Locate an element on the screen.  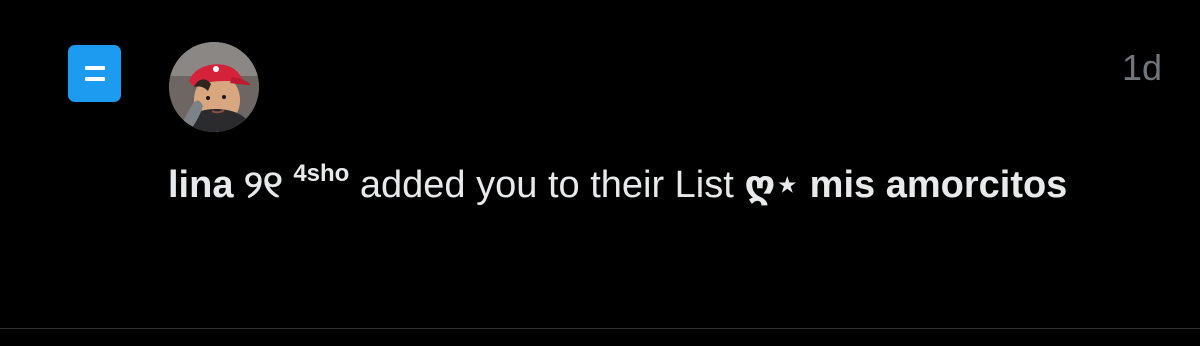
list-name-link: ღ⋆ mis amorcitos is located at coordinates (905, 185).